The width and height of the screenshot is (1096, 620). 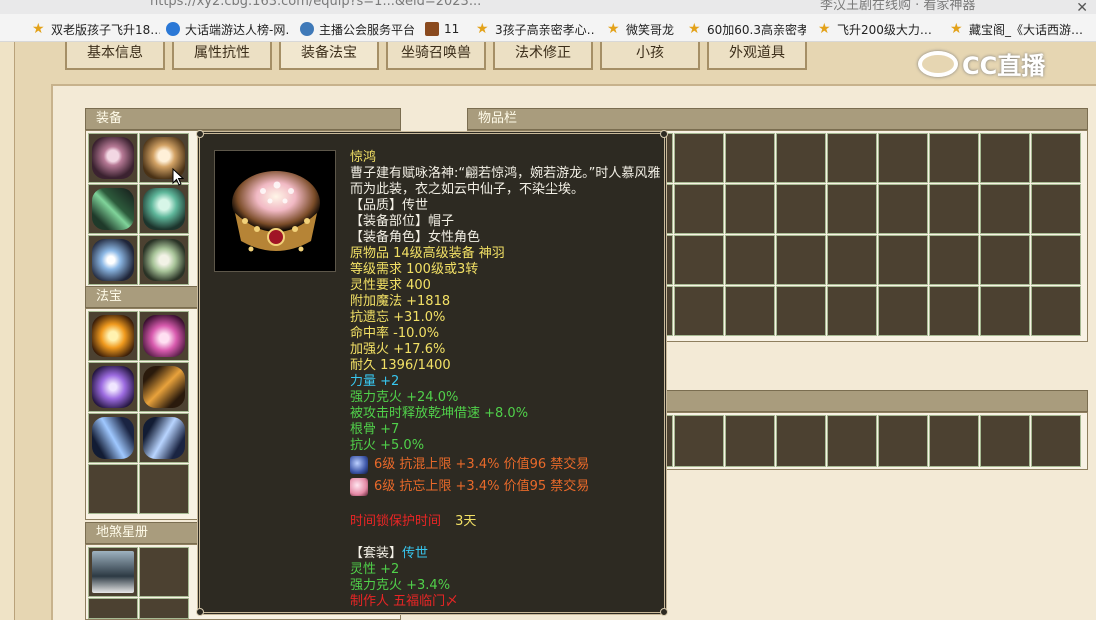 What do you see at coordinates (307, 29) in the screenshot?
I see `globe-icon` at bounding box center [307, 29].